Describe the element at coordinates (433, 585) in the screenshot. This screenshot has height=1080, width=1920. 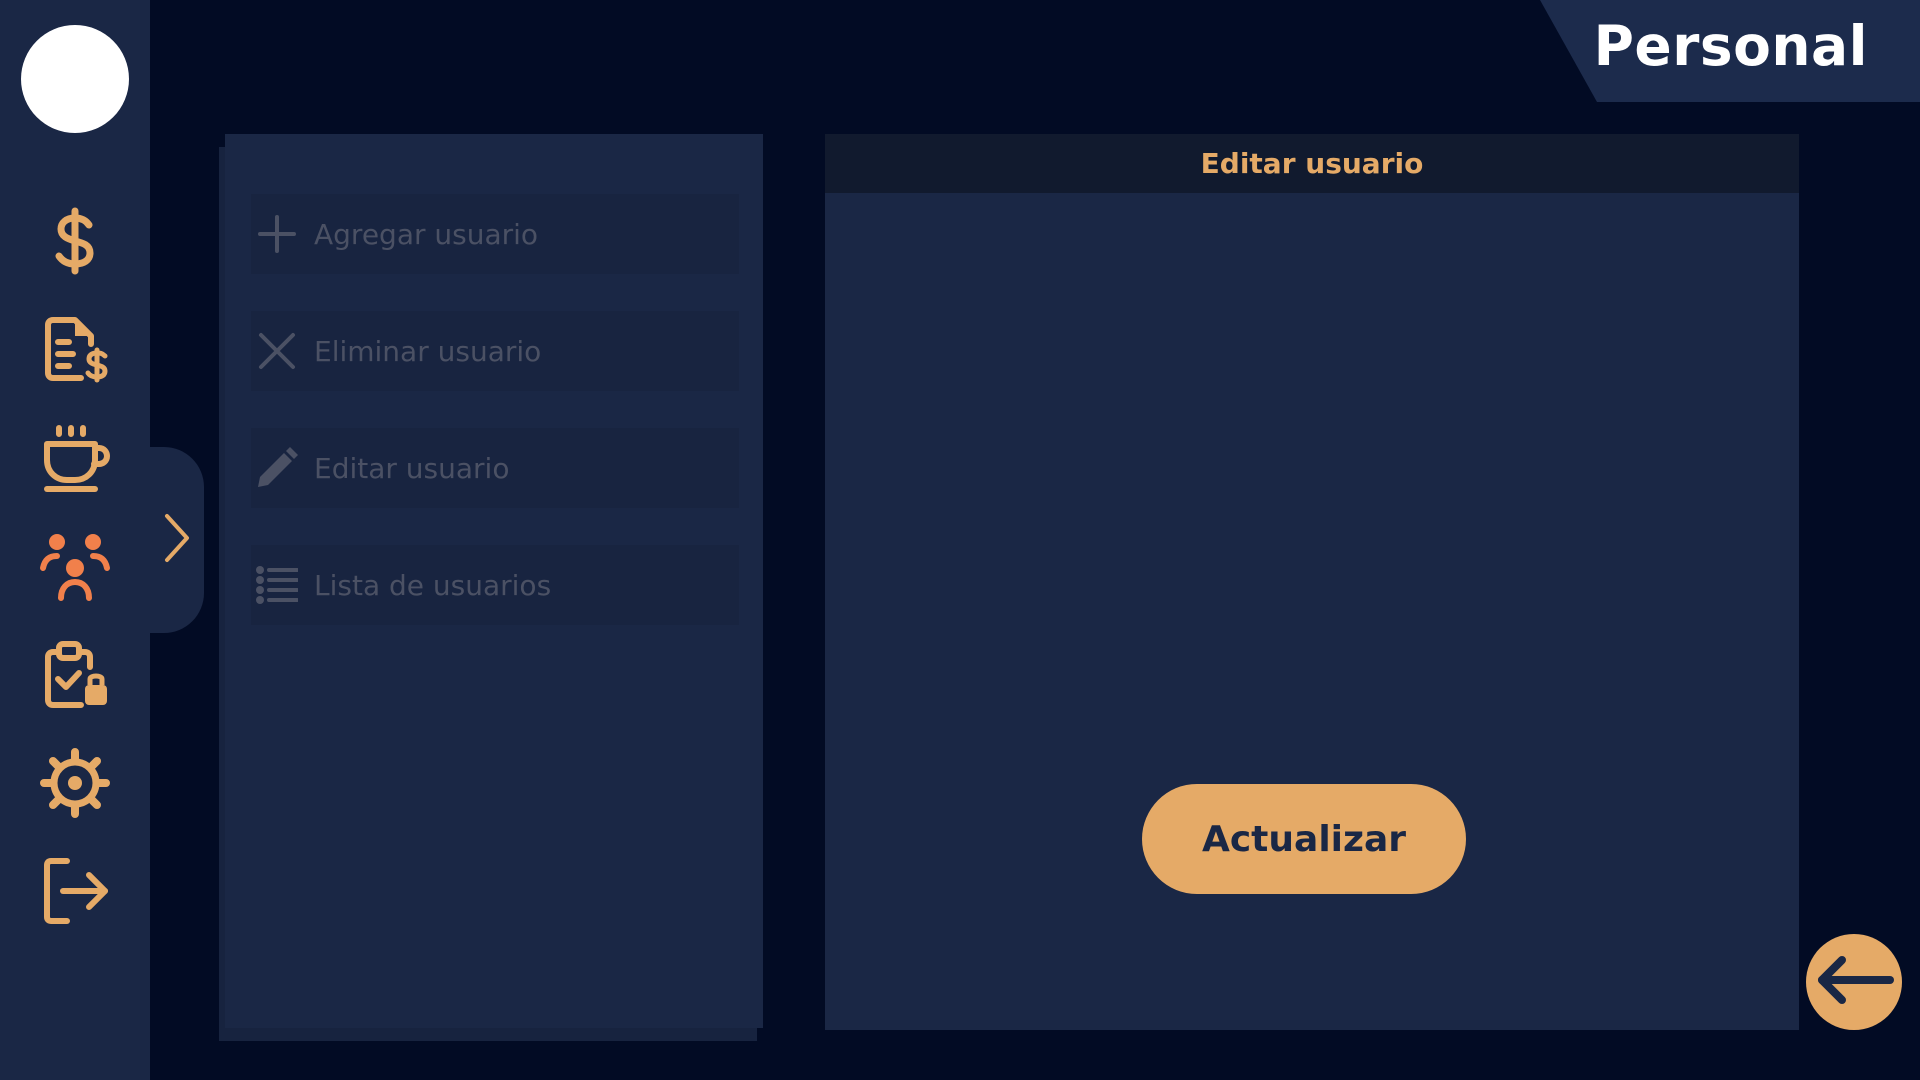
I see `menu-item-label: Lista de usuarios` at that location.